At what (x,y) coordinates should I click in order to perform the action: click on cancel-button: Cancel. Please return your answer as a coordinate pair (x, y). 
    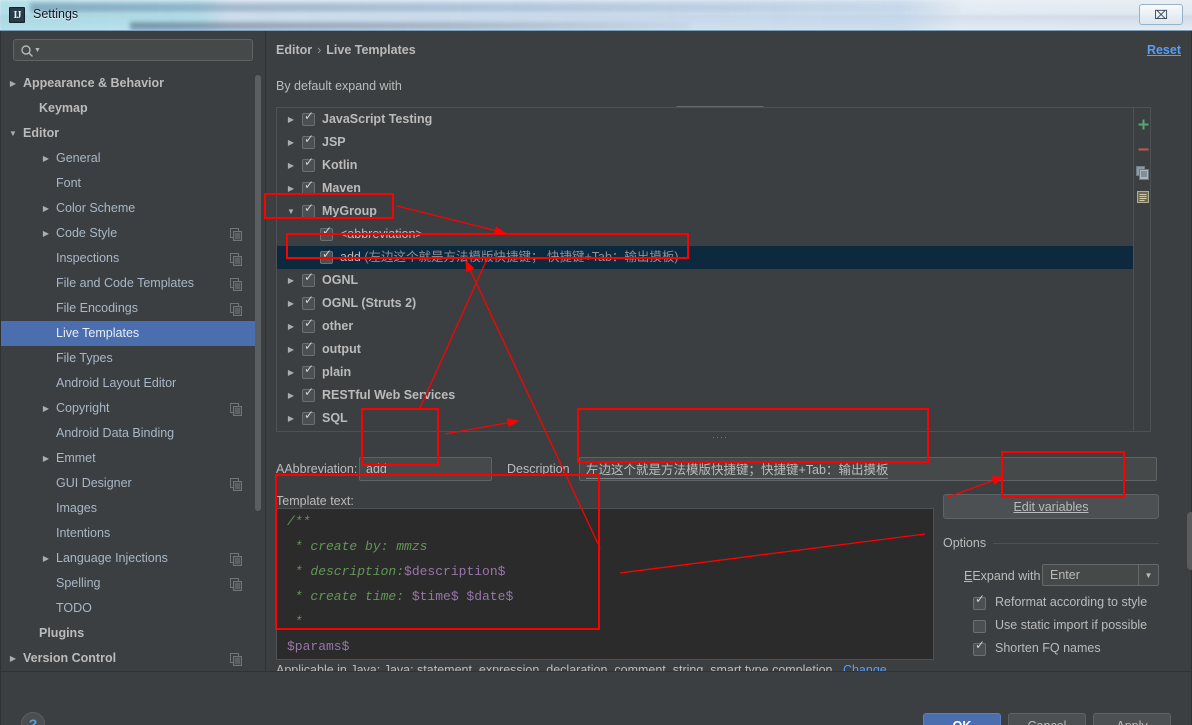
    Looking at the image, I should click on (1047, 719).